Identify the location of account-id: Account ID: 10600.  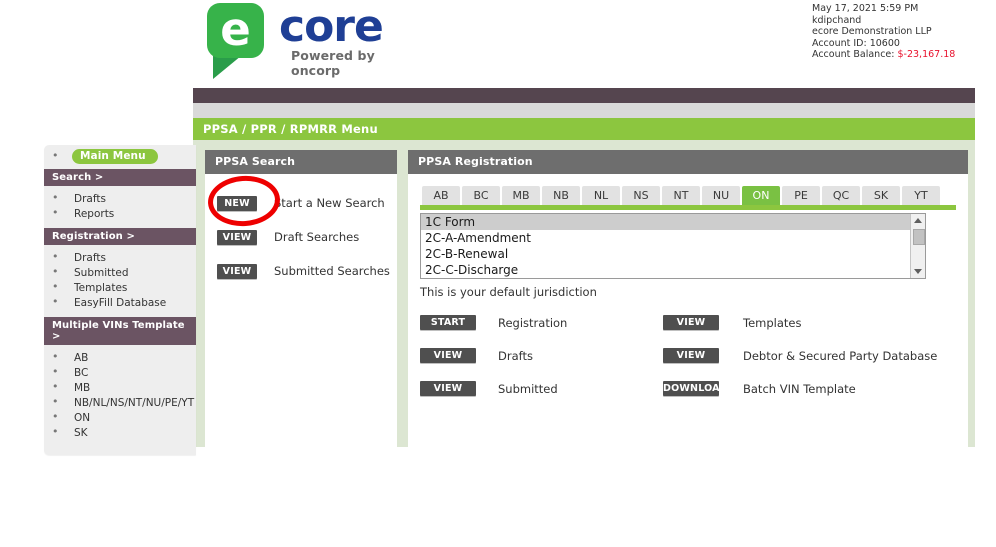
(856, 43).